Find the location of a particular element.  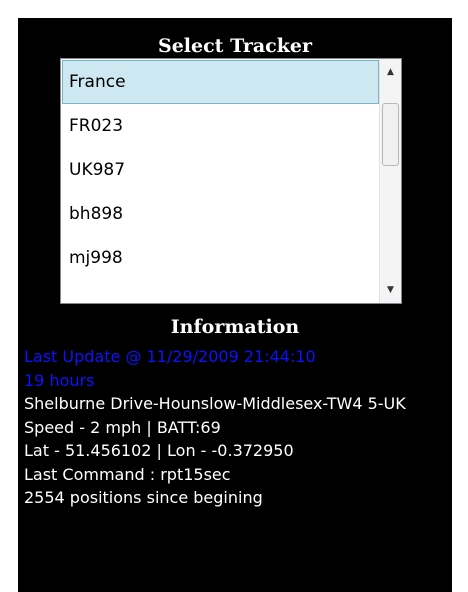

list-scrollbar: ▲ ▼ is located at coordinates (390, 181).